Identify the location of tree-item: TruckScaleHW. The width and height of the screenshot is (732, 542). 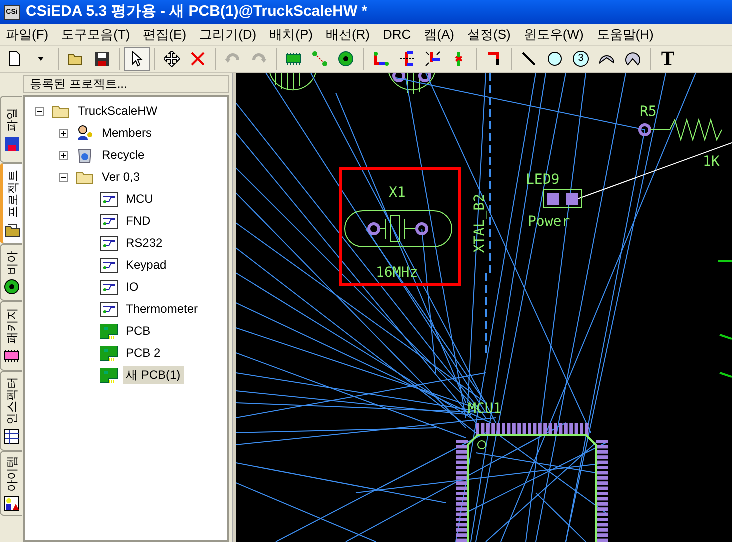
(118, 111).